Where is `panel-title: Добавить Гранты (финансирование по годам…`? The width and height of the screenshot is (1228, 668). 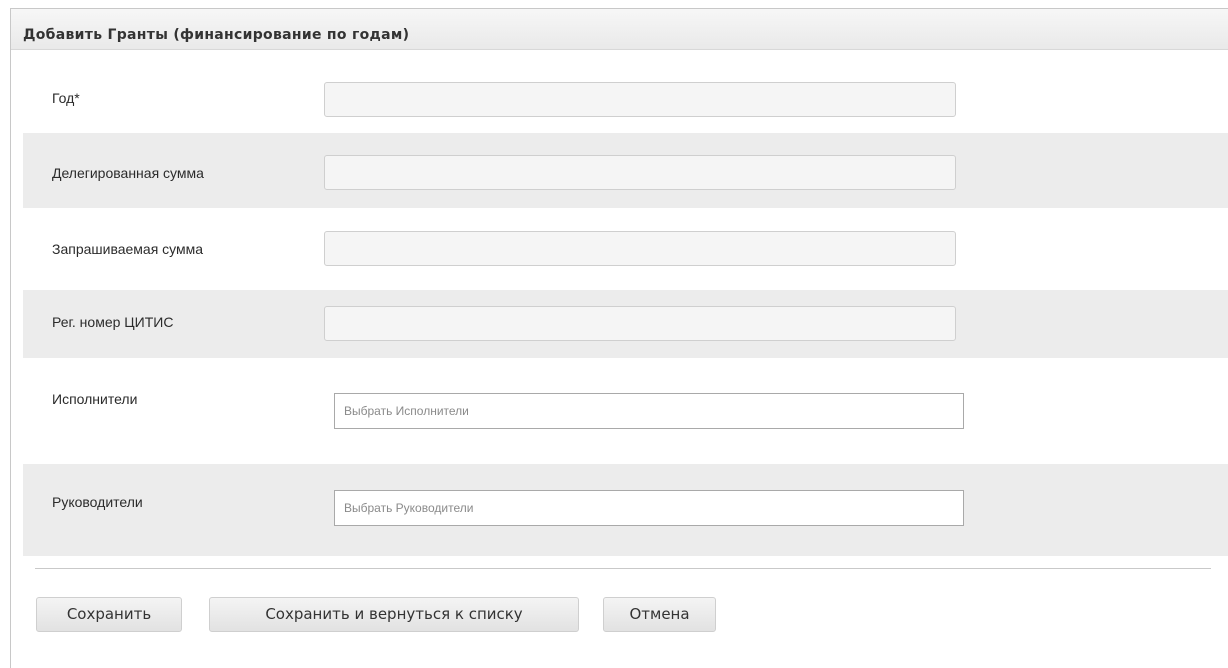
panel-title: Добавить Гранты (финансирование по годам… is located at coordinates (216, 35).